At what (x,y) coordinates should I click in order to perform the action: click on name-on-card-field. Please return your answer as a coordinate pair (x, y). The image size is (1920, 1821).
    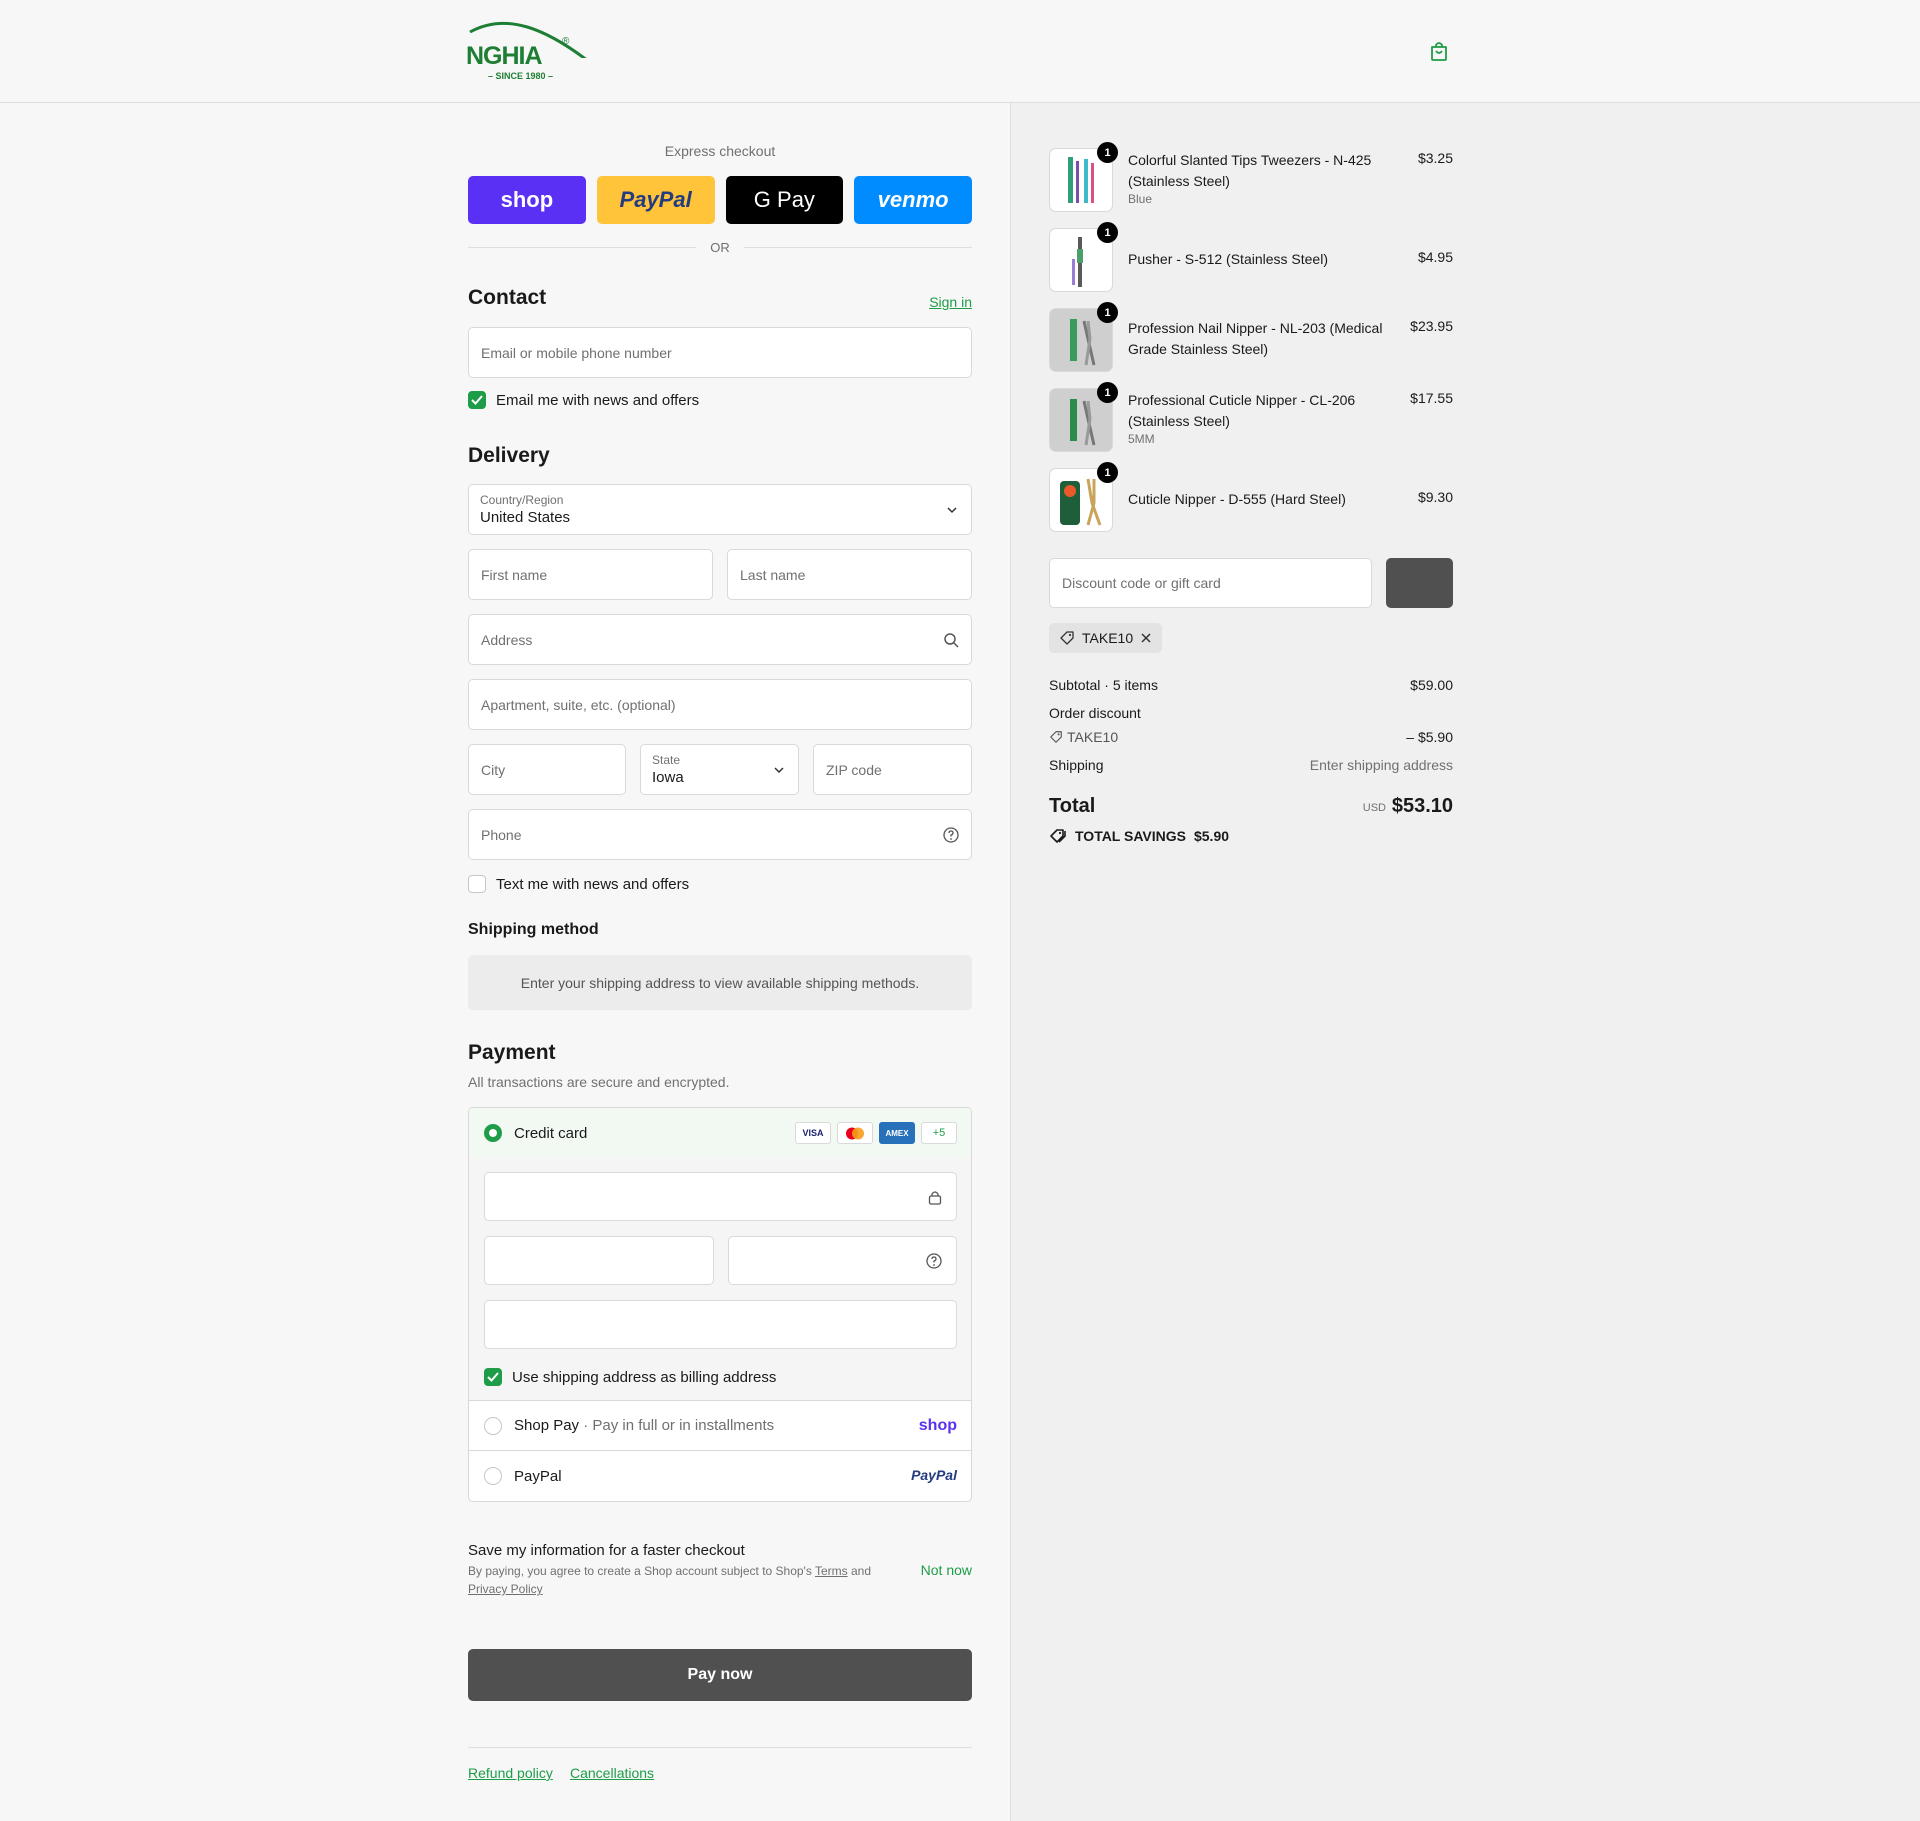
    Looking at the image, I should click on (720, 1324).